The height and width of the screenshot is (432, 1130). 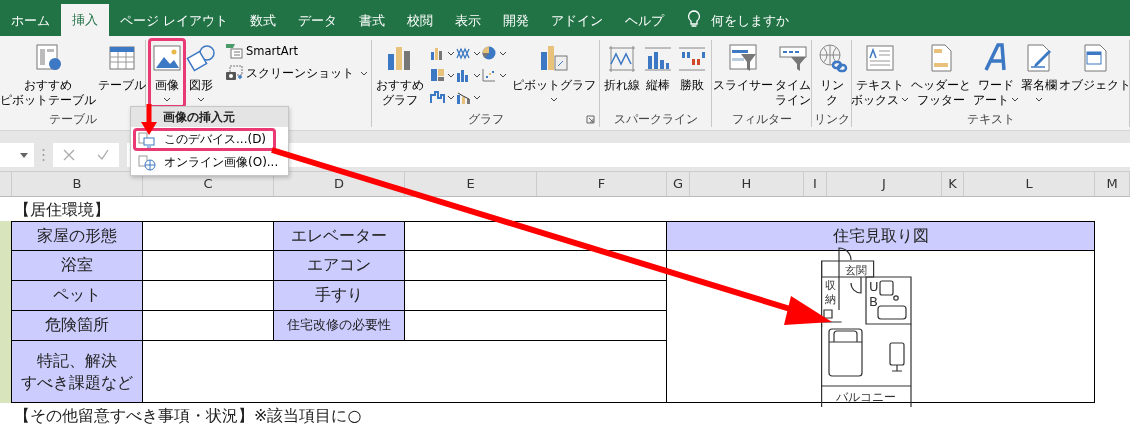 What do you see at coordinates (167, 58) in the screenshot?
I see `picture-icon` at bounding box center [167, 58].